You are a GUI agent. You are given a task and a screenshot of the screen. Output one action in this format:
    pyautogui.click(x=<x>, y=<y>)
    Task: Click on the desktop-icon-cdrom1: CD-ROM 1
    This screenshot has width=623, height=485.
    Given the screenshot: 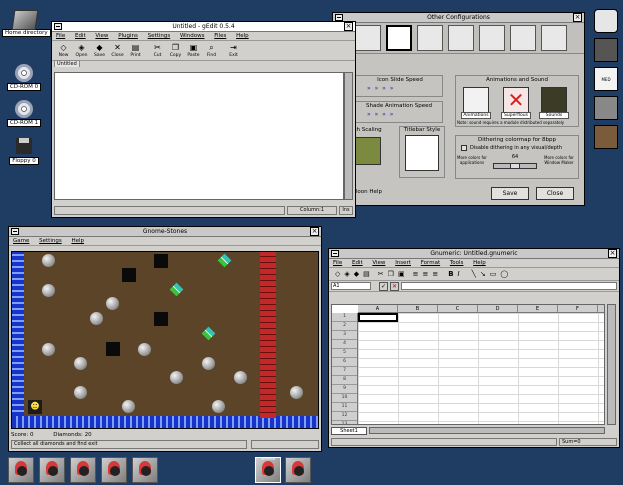 What is the action you would take?
    pyautogui.click(x=24, y=113)
    